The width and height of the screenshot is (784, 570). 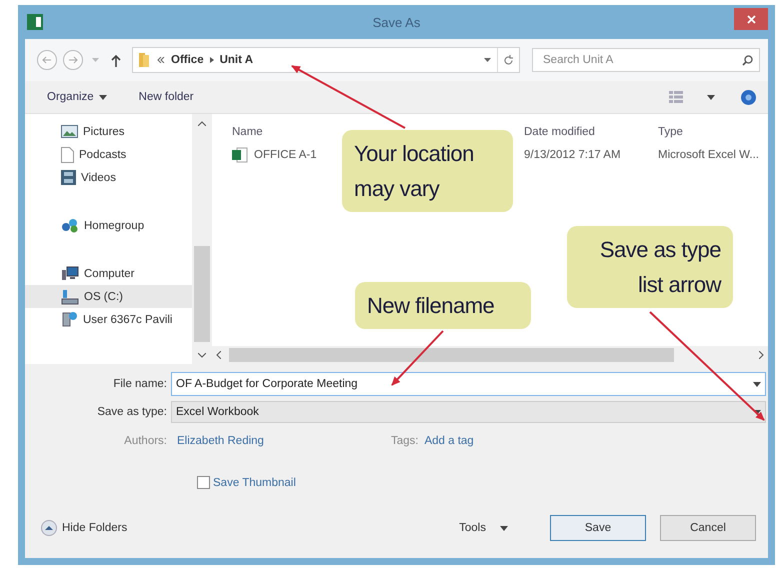 I want to click on tools-button: Tools, so click(x=483, y=528).